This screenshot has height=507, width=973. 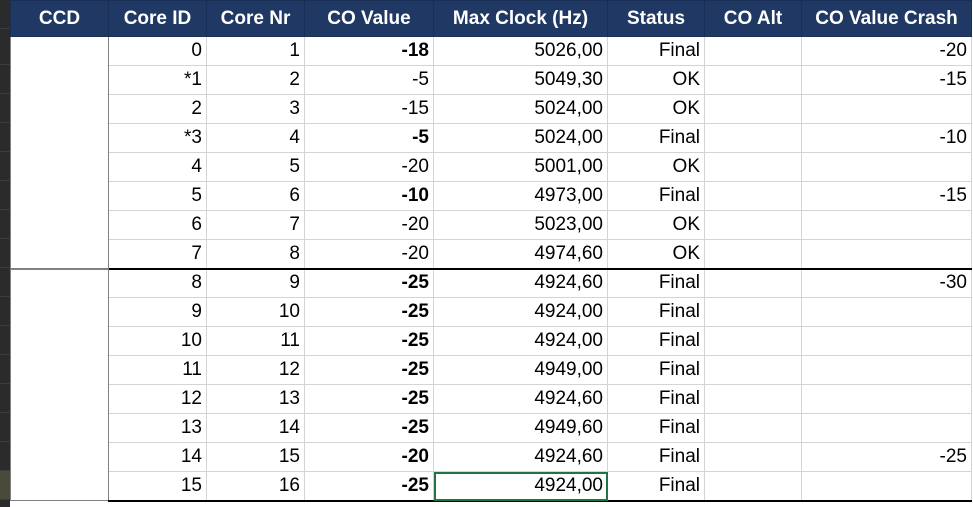 What do you see at coordinates (520, 428) in the screenshot?
I see `max-clock-cell: 4949,60` at bounding box center [520, 428].